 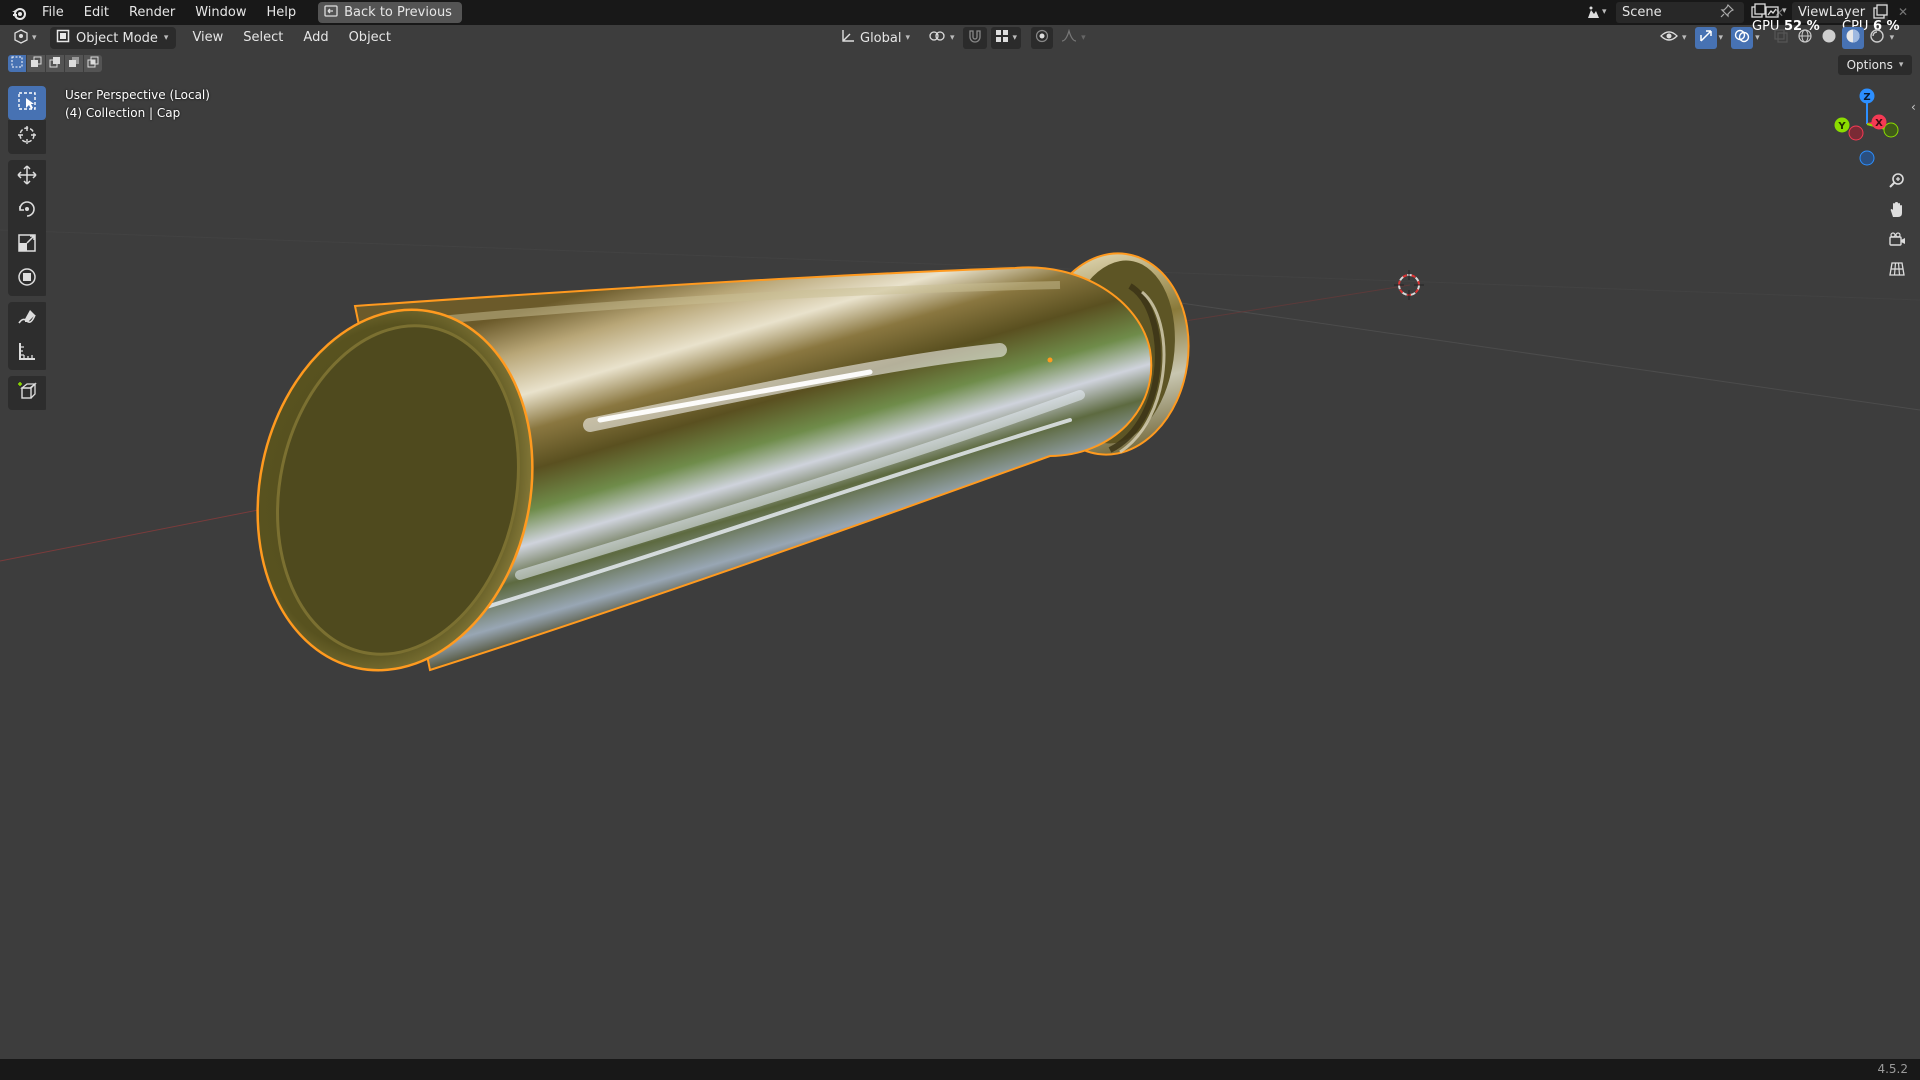 I want to click on move-tool, so click(x=27, y=177).